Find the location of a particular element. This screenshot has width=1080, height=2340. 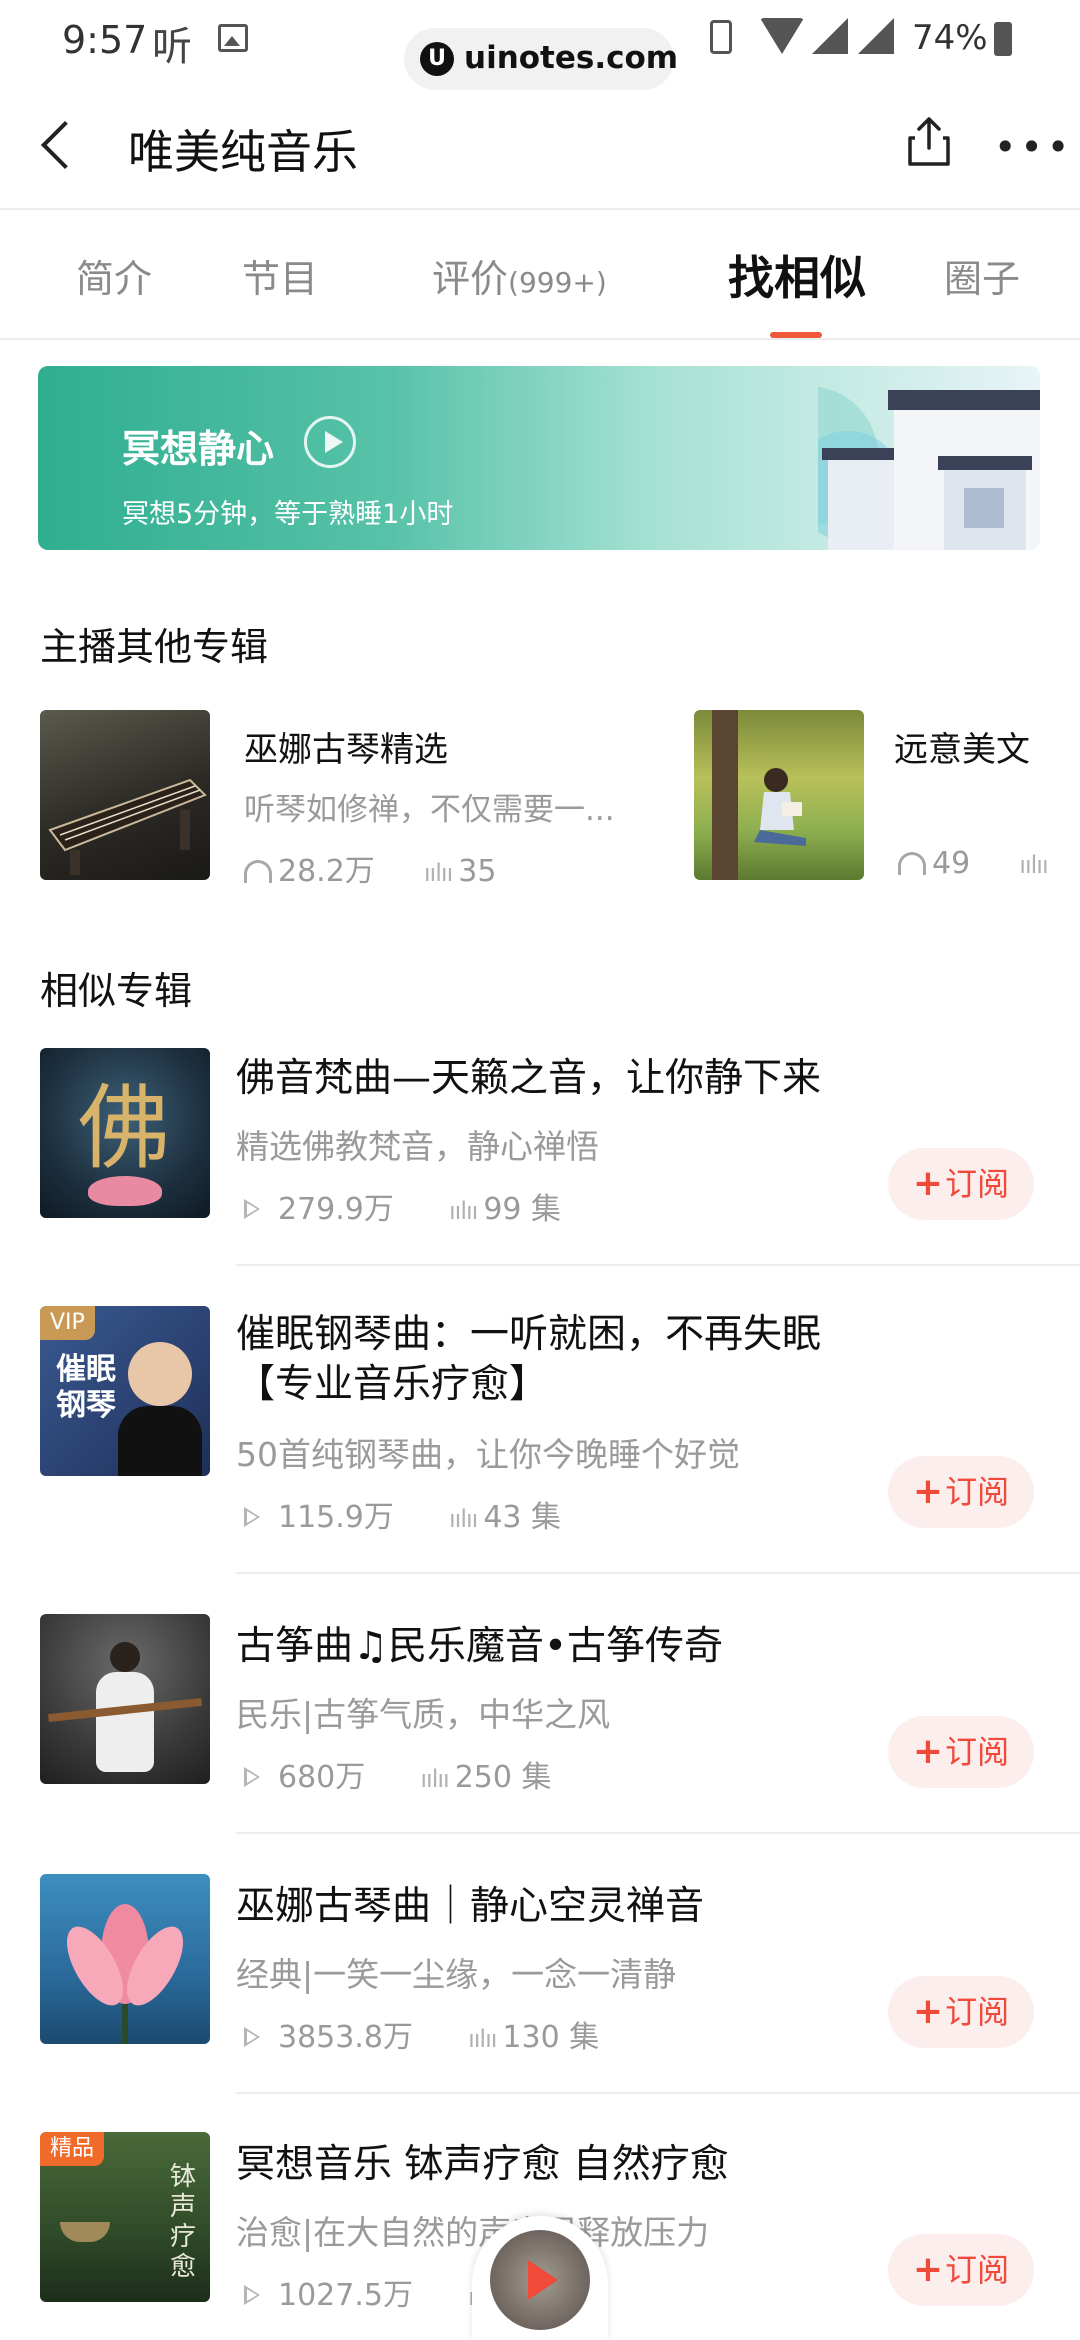

header-divider is located at coordinates (540, 209).